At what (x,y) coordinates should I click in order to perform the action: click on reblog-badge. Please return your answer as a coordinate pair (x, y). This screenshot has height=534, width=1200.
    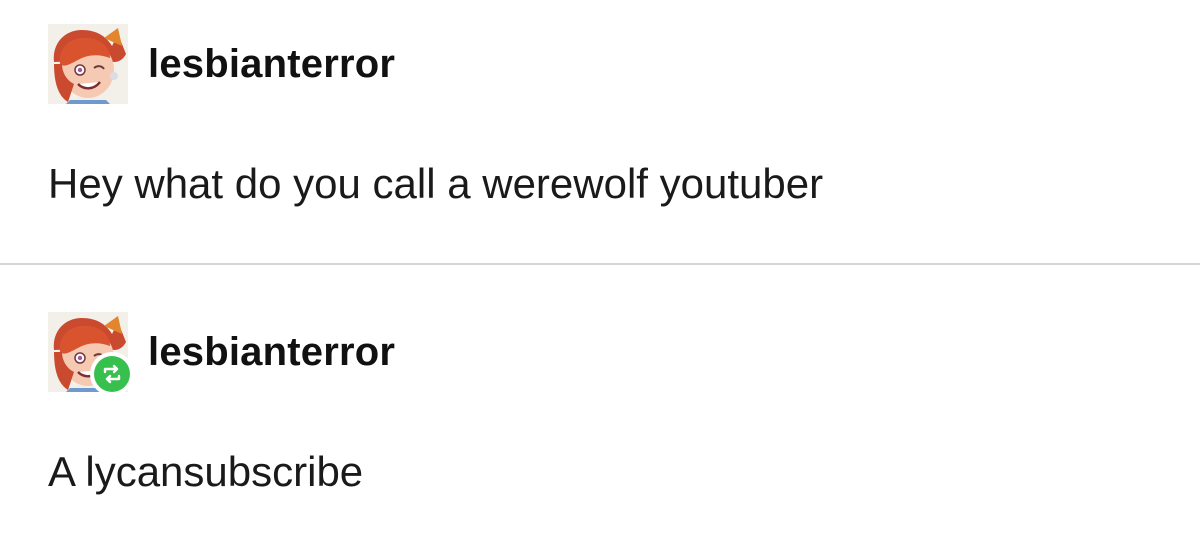
    Looking at the image, I should click on (112, 374).